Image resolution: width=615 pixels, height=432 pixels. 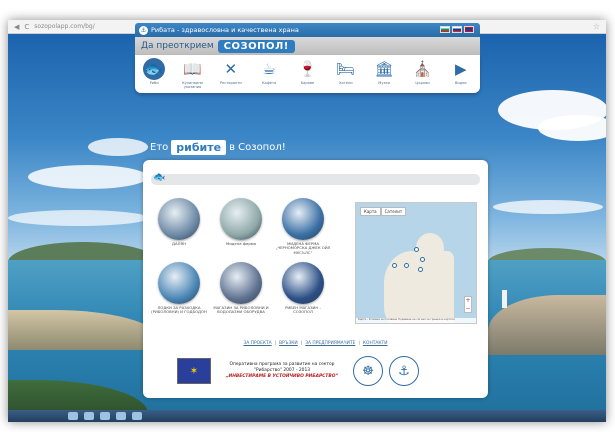 I want to click on site-title: Рибата - здравословна и качествена храна, so click(x=225, y=30).